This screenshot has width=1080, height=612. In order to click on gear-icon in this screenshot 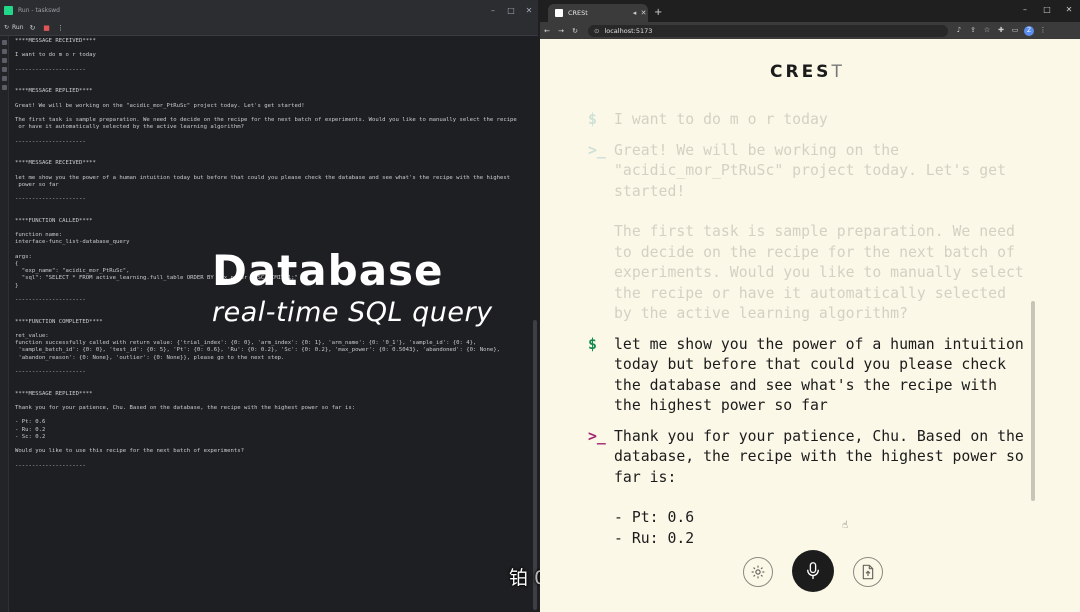, I will do `click(758, 572)`.